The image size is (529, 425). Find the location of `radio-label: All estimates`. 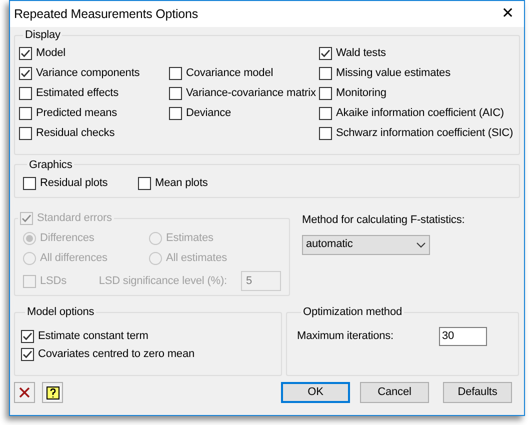

radio-label: All estimates is located at coordinates (197, 258).